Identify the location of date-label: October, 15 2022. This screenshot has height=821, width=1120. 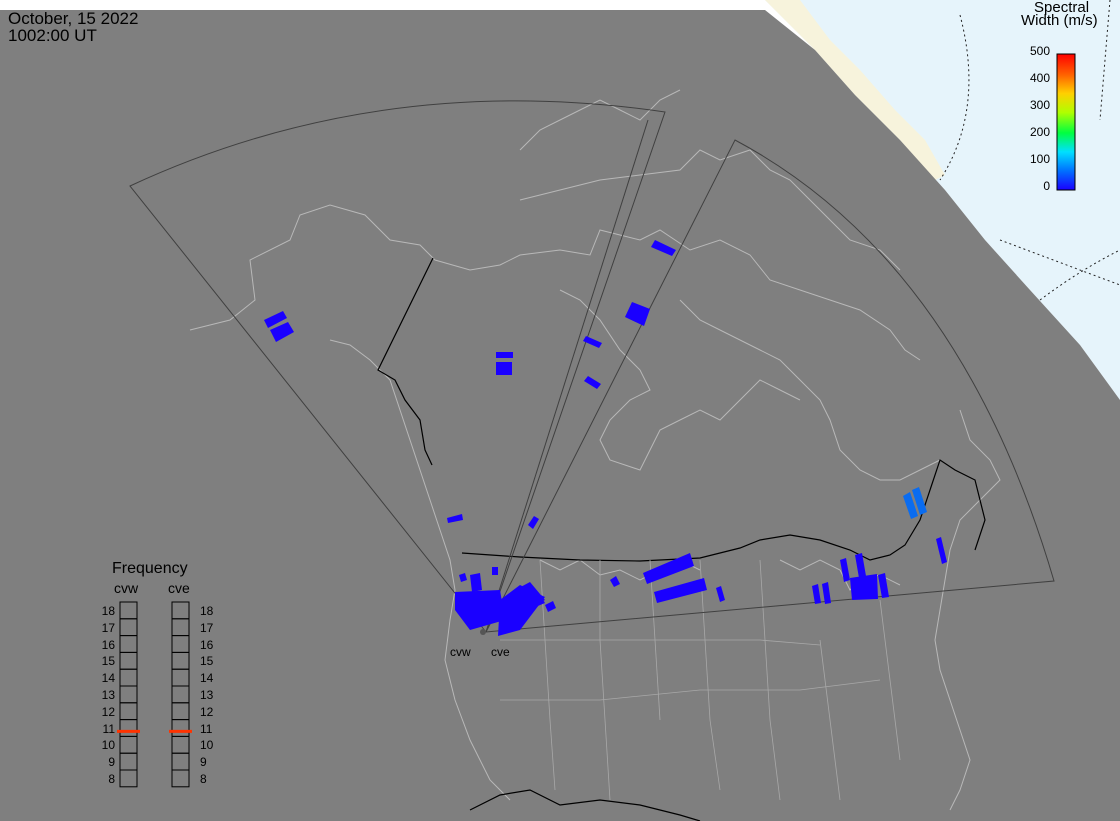
(73, 18).